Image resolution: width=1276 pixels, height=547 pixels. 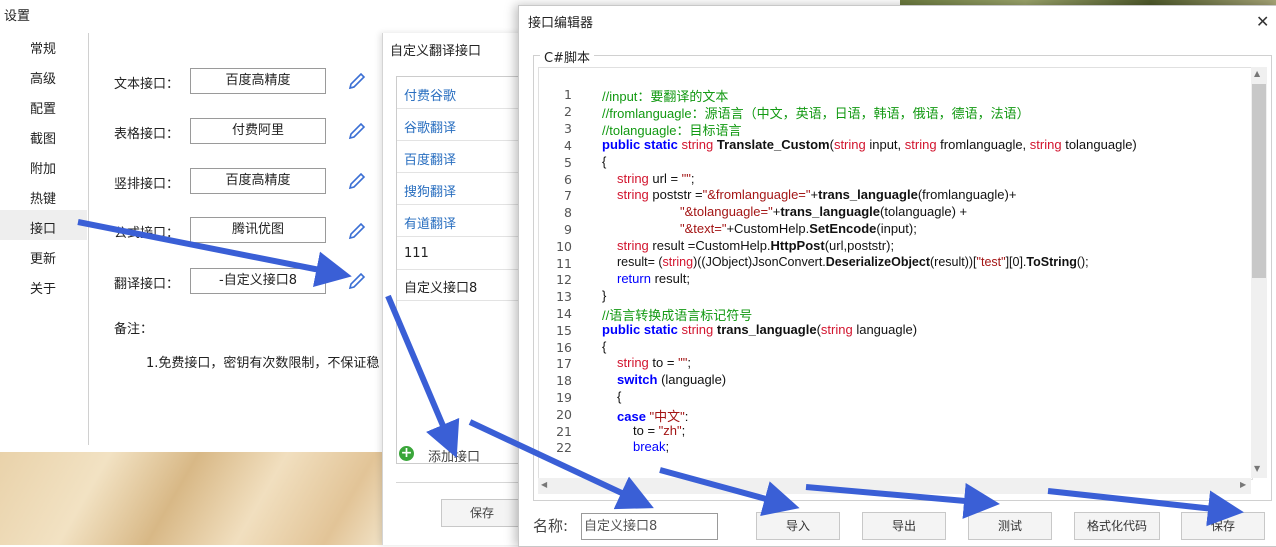 I want to click on code-line-13: }, so click(x=604, y=295).